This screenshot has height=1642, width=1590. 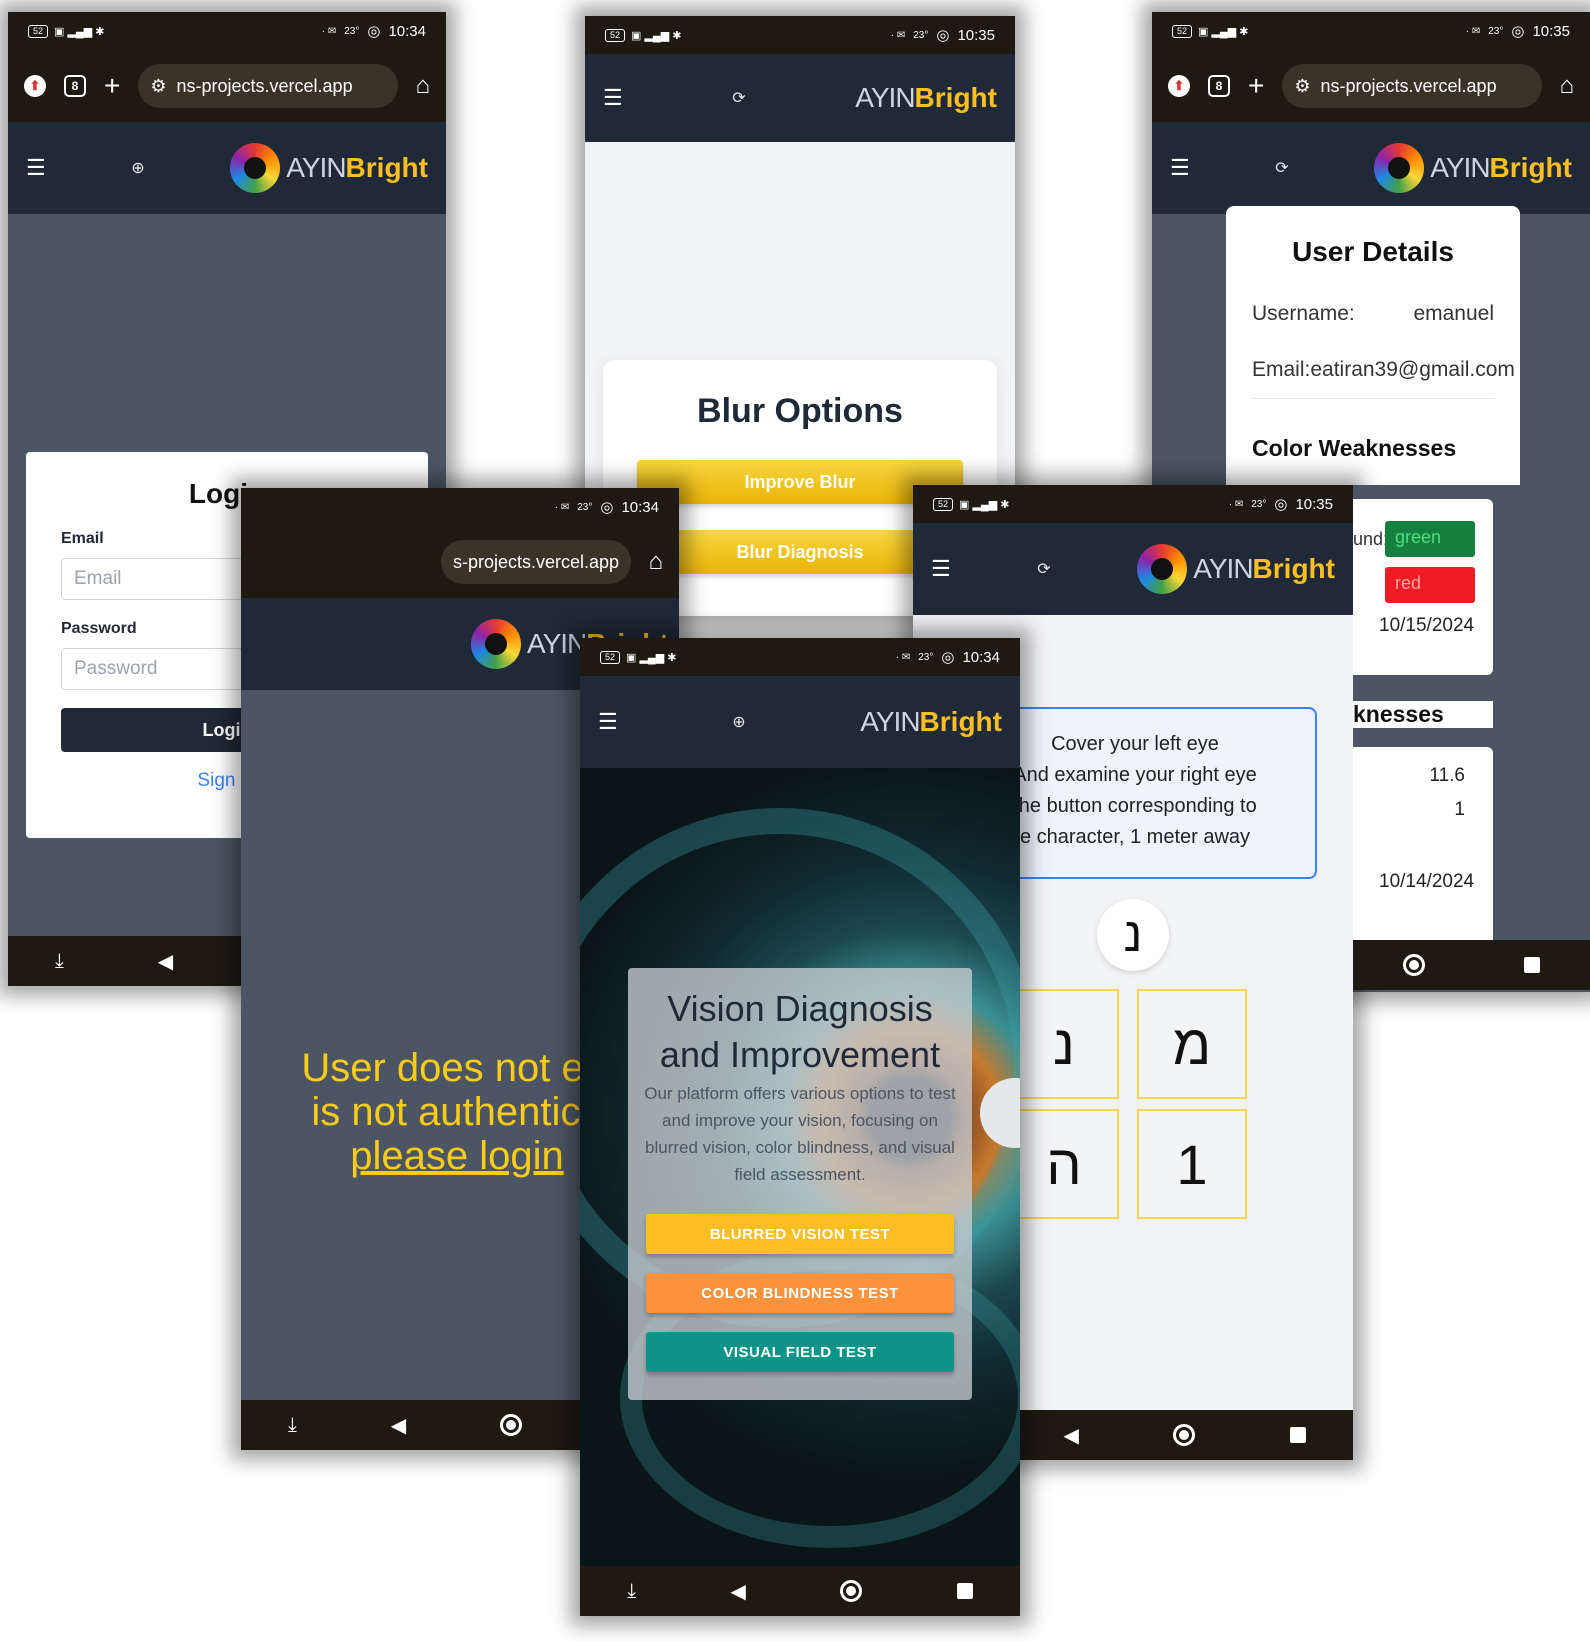 I want to click on browser-toolbar: ⬆ 8 + ⚙ ns-projects.vercel.app ⌂, so click(x=227, y=86).